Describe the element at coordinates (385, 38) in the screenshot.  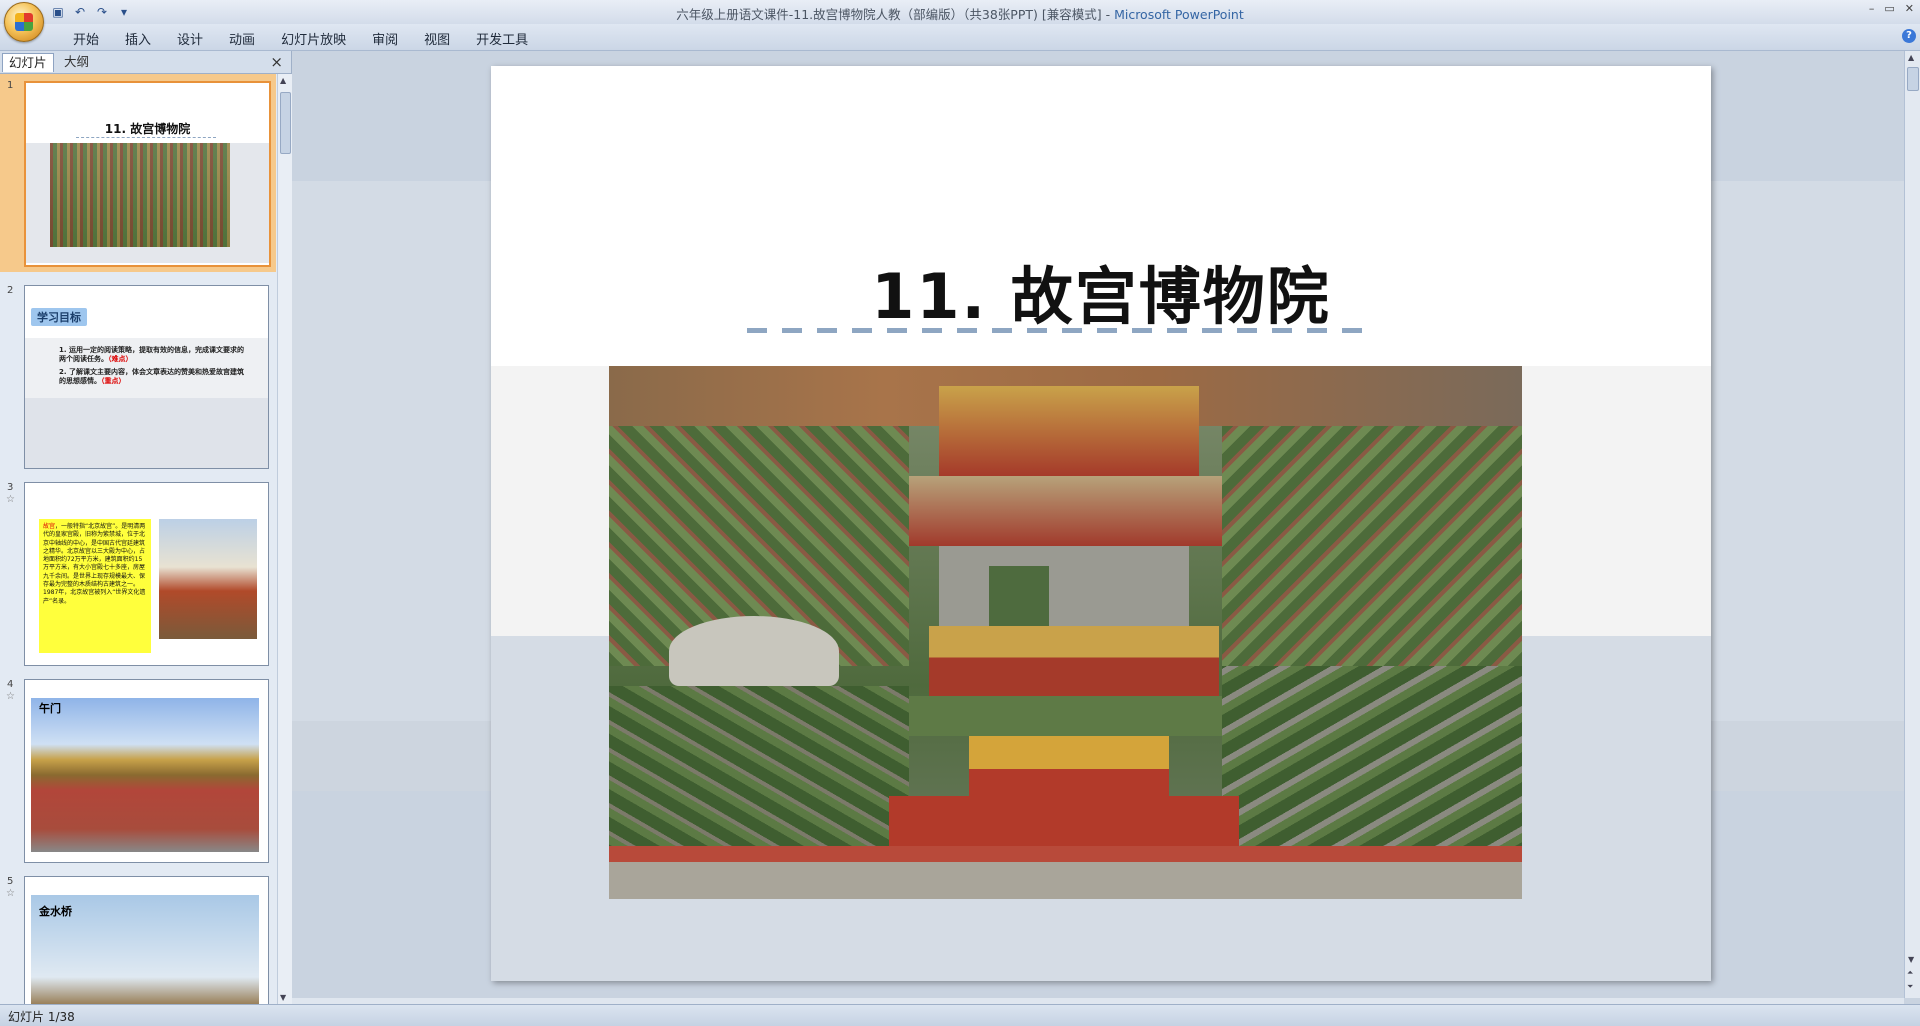
I see `tab-review: 审阅` at that location.